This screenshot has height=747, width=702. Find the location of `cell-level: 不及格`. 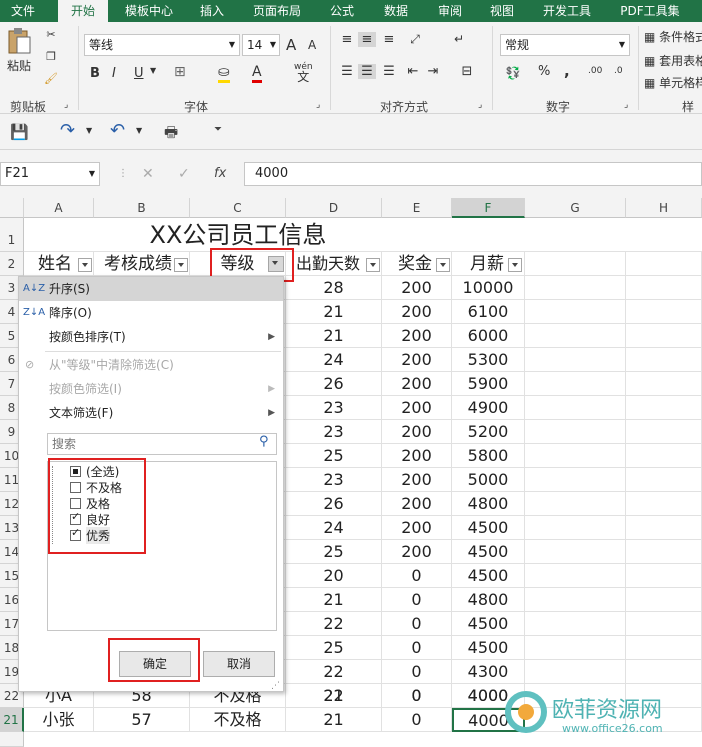

cell-level: 不及格 is located at coordinates (238, 720).